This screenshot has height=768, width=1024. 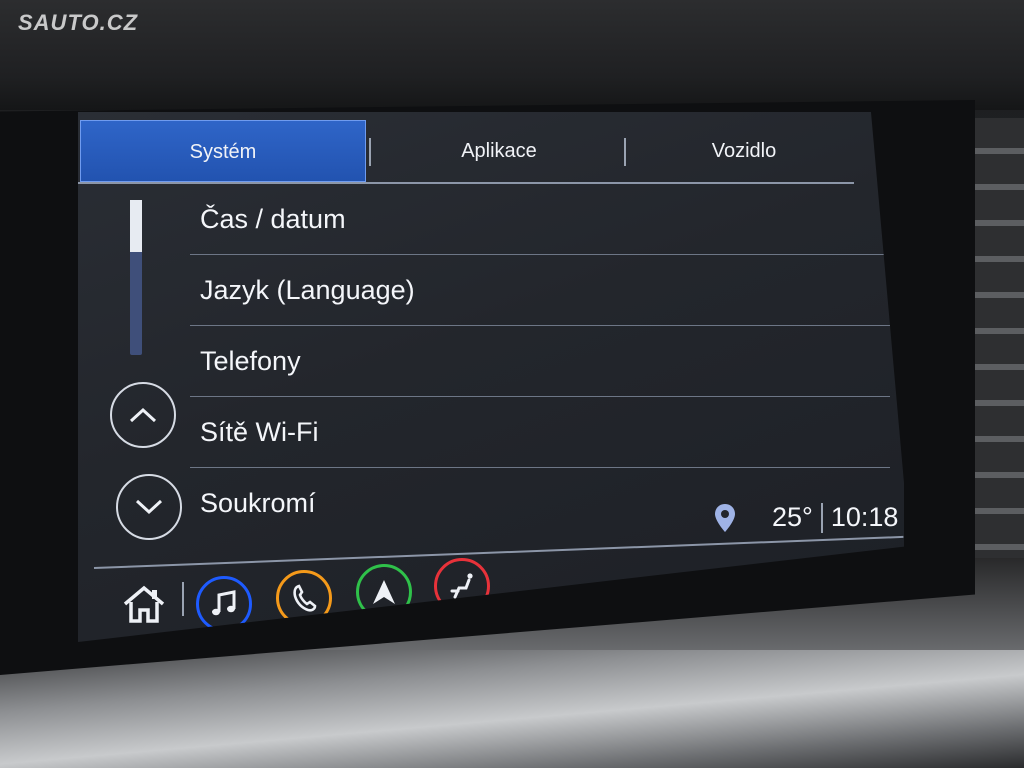 I want to click on clock: 10:18, so click(x=864, y=517).